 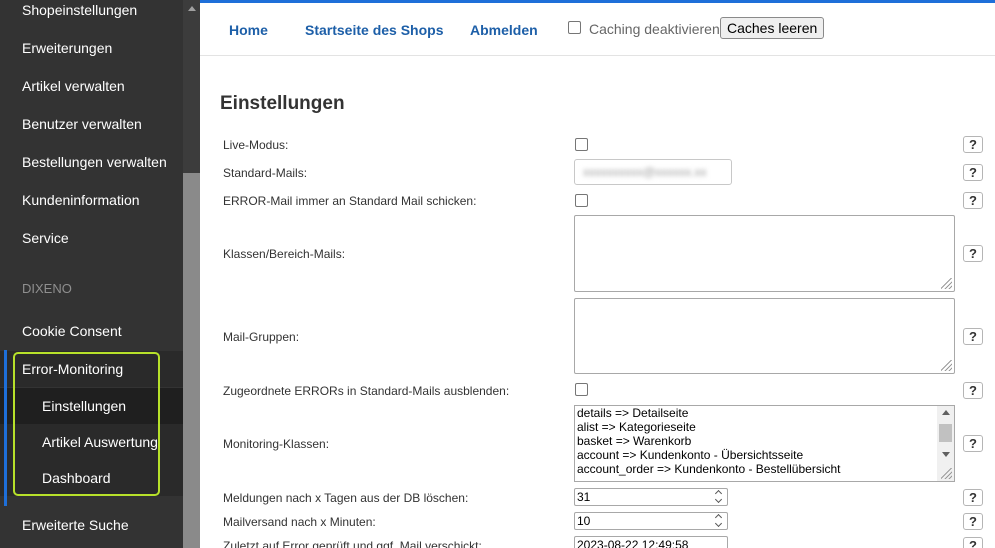 I want to click on listbox-scrollbar-thumb, so click(x=945, y=433).